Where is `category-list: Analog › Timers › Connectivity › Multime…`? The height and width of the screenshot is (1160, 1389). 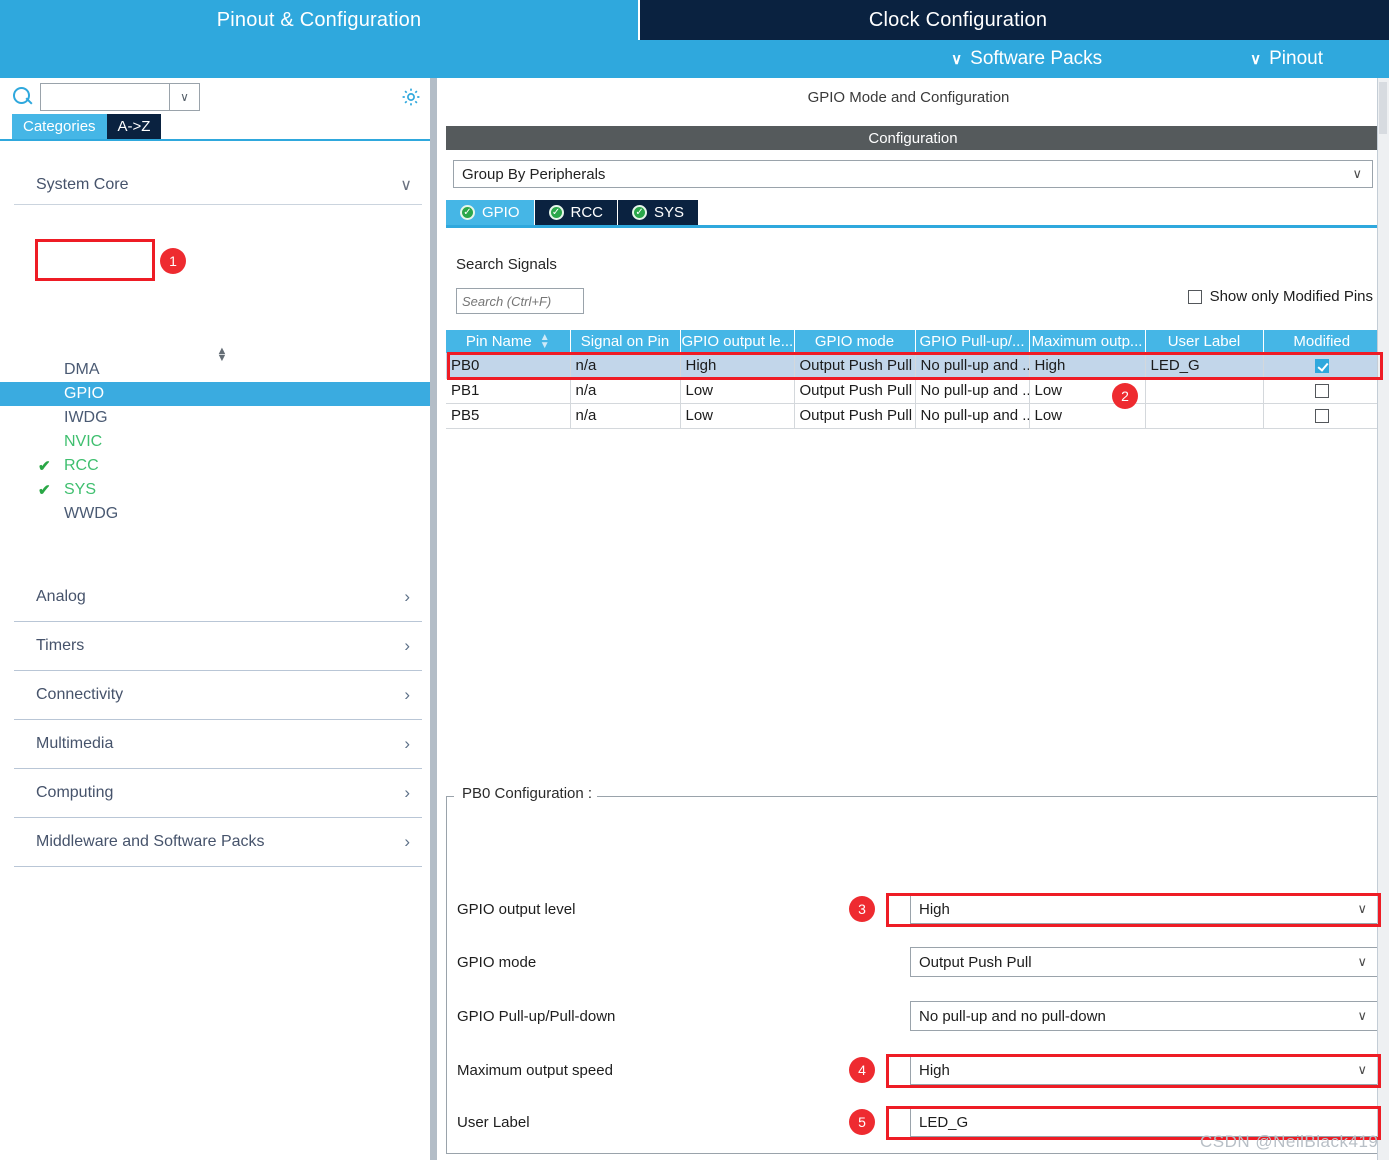 category-list: Analog › Timers › Connectivity › Multime… is located at coordinates (218, 720).